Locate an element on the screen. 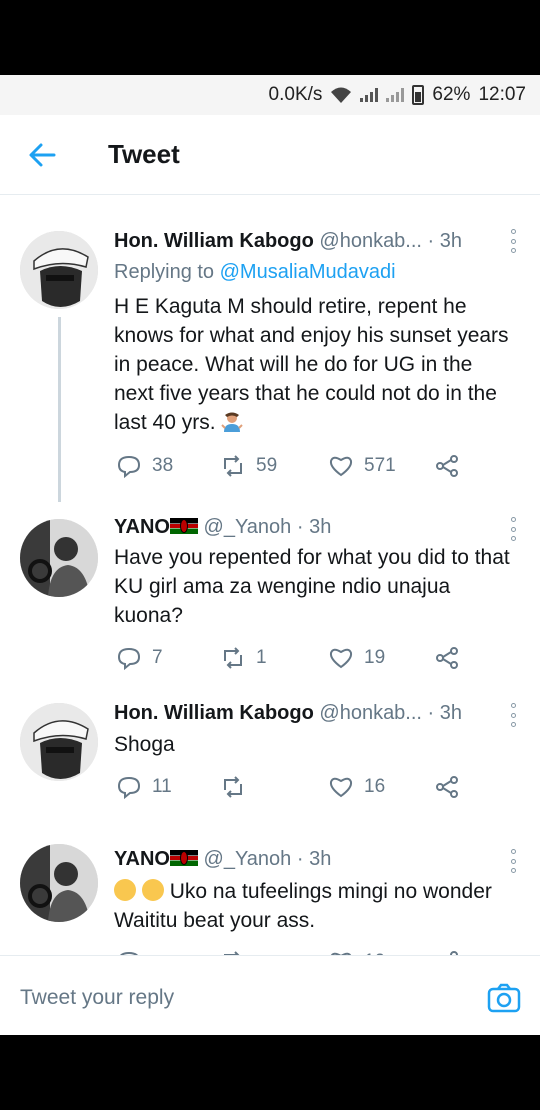 The height and width of the screenshot is (1110, 540). retweet-button: 1 is located at coordinates (243, 658).